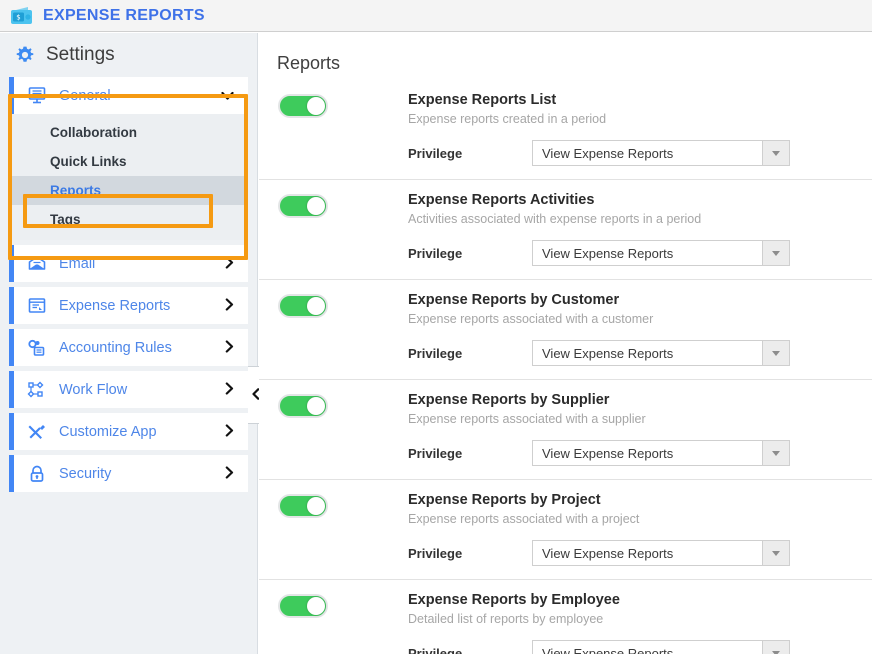  What do you see at coordinates (128, 161) in the screenshot?
I see `sidebar-item-quick-links: Quick Links` at bounding box center [128, 161].